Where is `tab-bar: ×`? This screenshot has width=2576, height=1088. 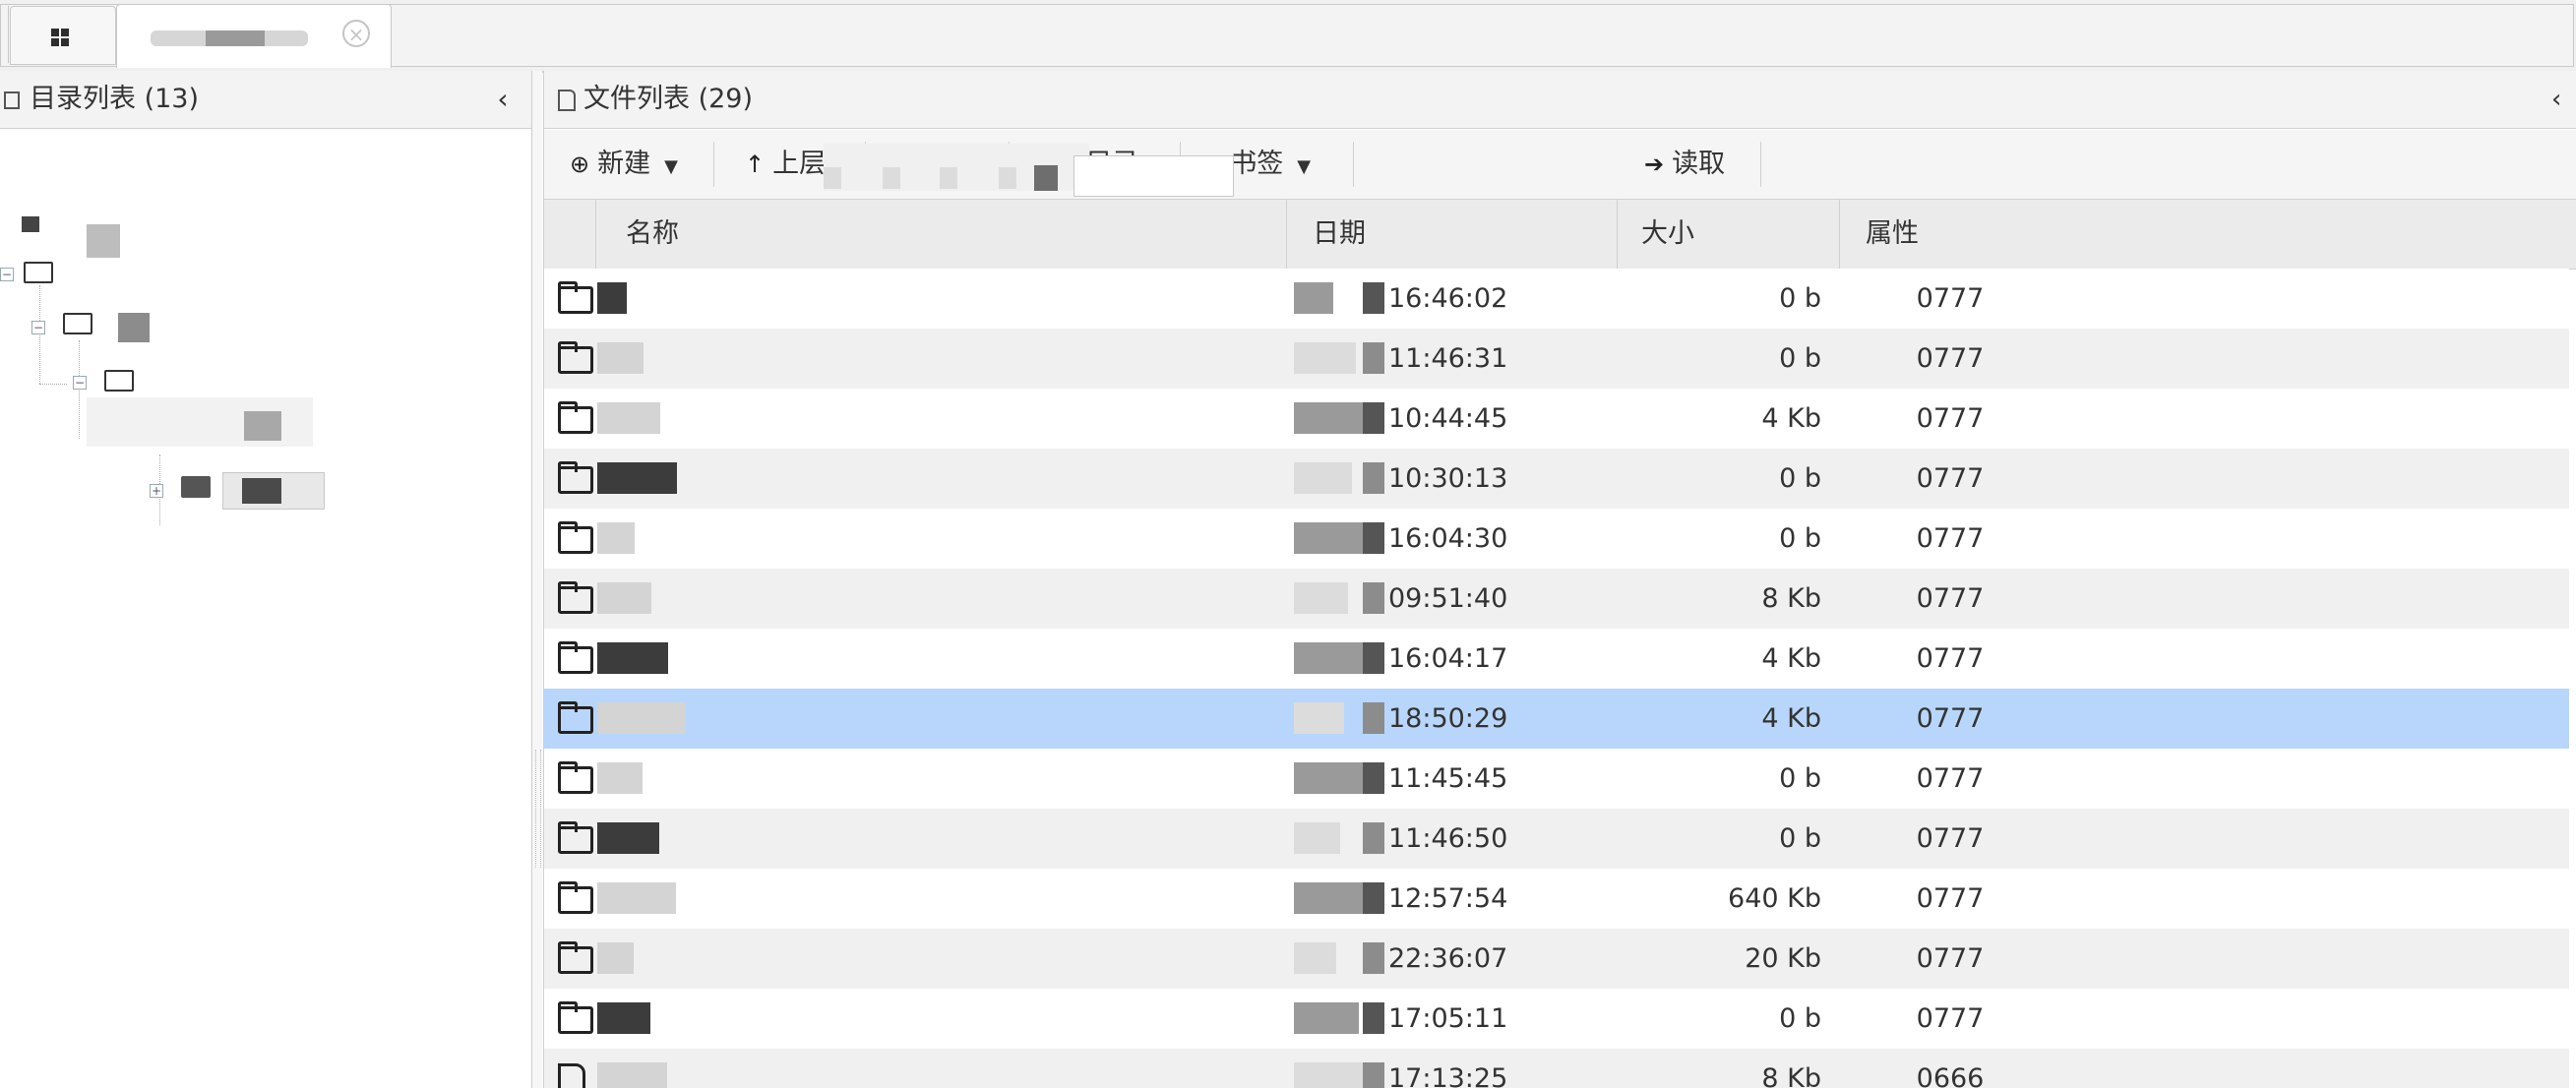 tab-bar: × is located at coordinates (1288, 36).